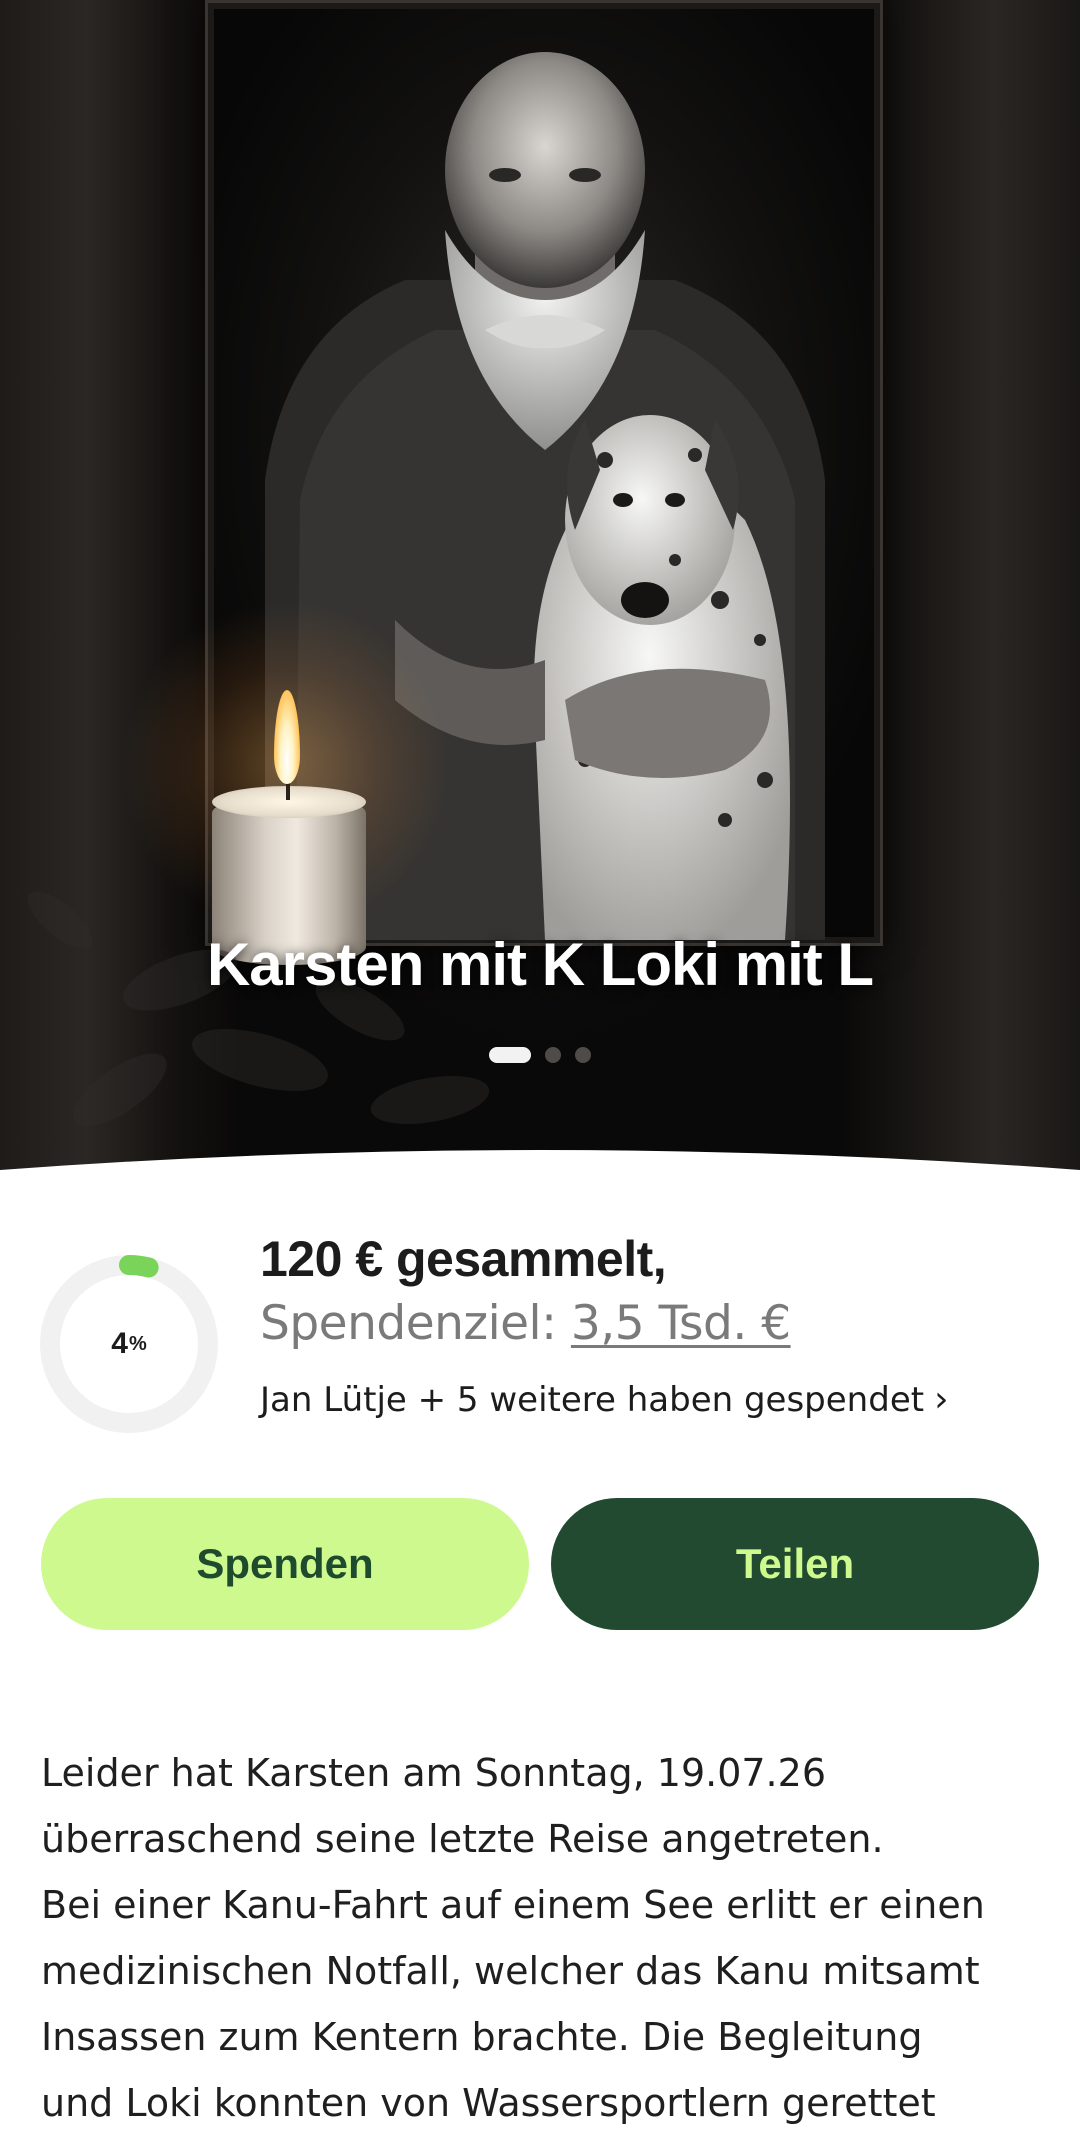 The image size is (1080, 2136). Describe the element at coordinates (119, 1343) in the screenshot. I see `progress-percent-value: 4` at that location.